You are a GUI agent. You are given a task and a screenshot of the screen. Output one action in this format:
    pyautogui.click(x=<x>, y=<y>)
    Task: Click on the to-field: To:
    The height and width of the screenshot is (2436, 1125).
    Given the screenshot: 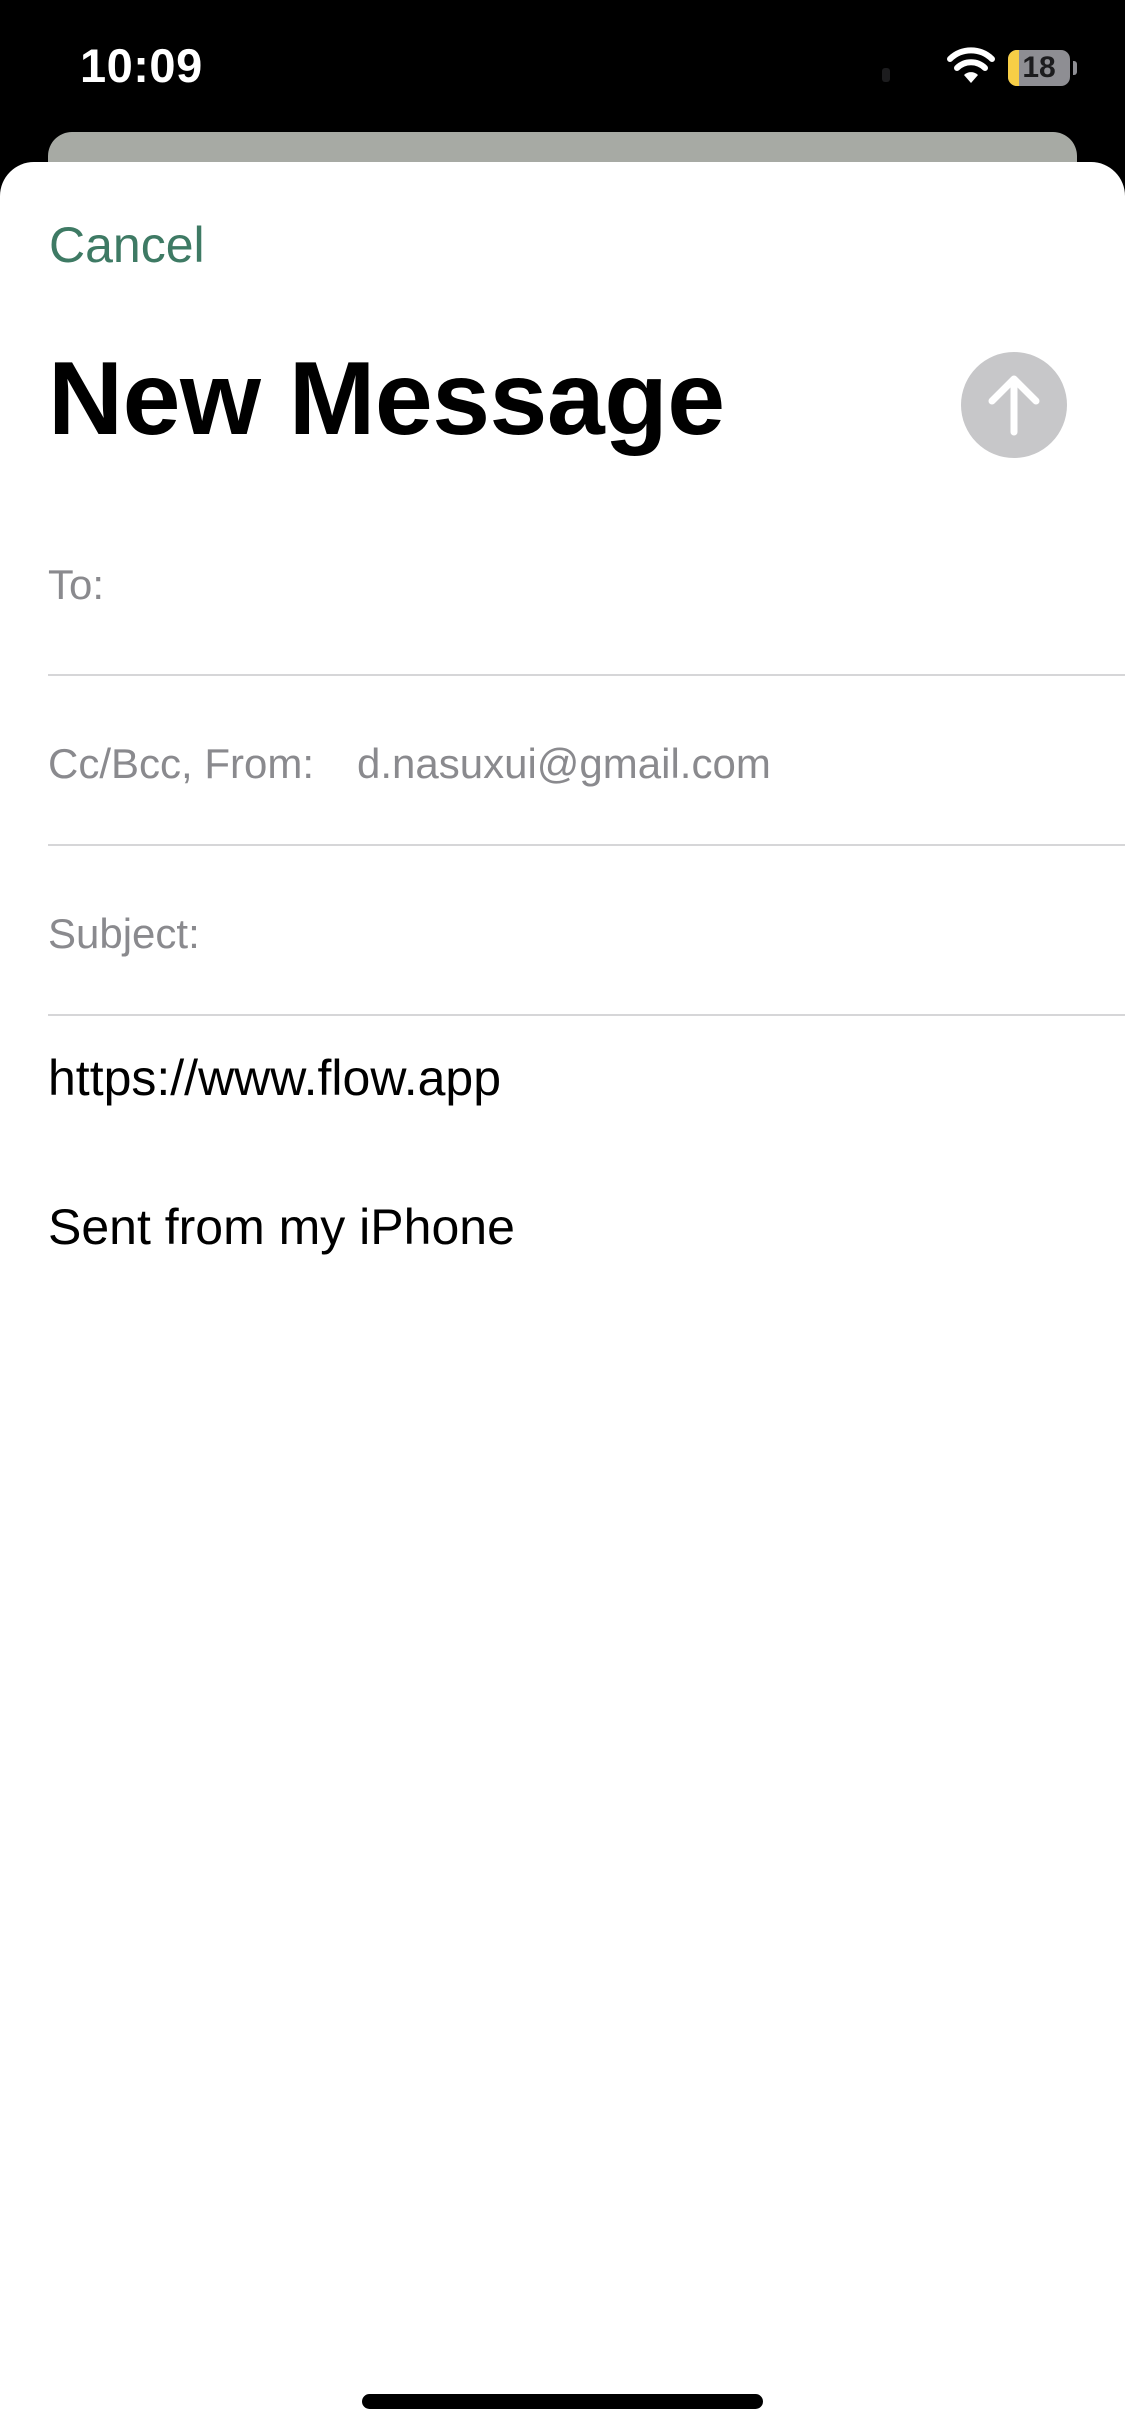 What is the action you would take?
    pyautogui.click(x=586, y=590)
    